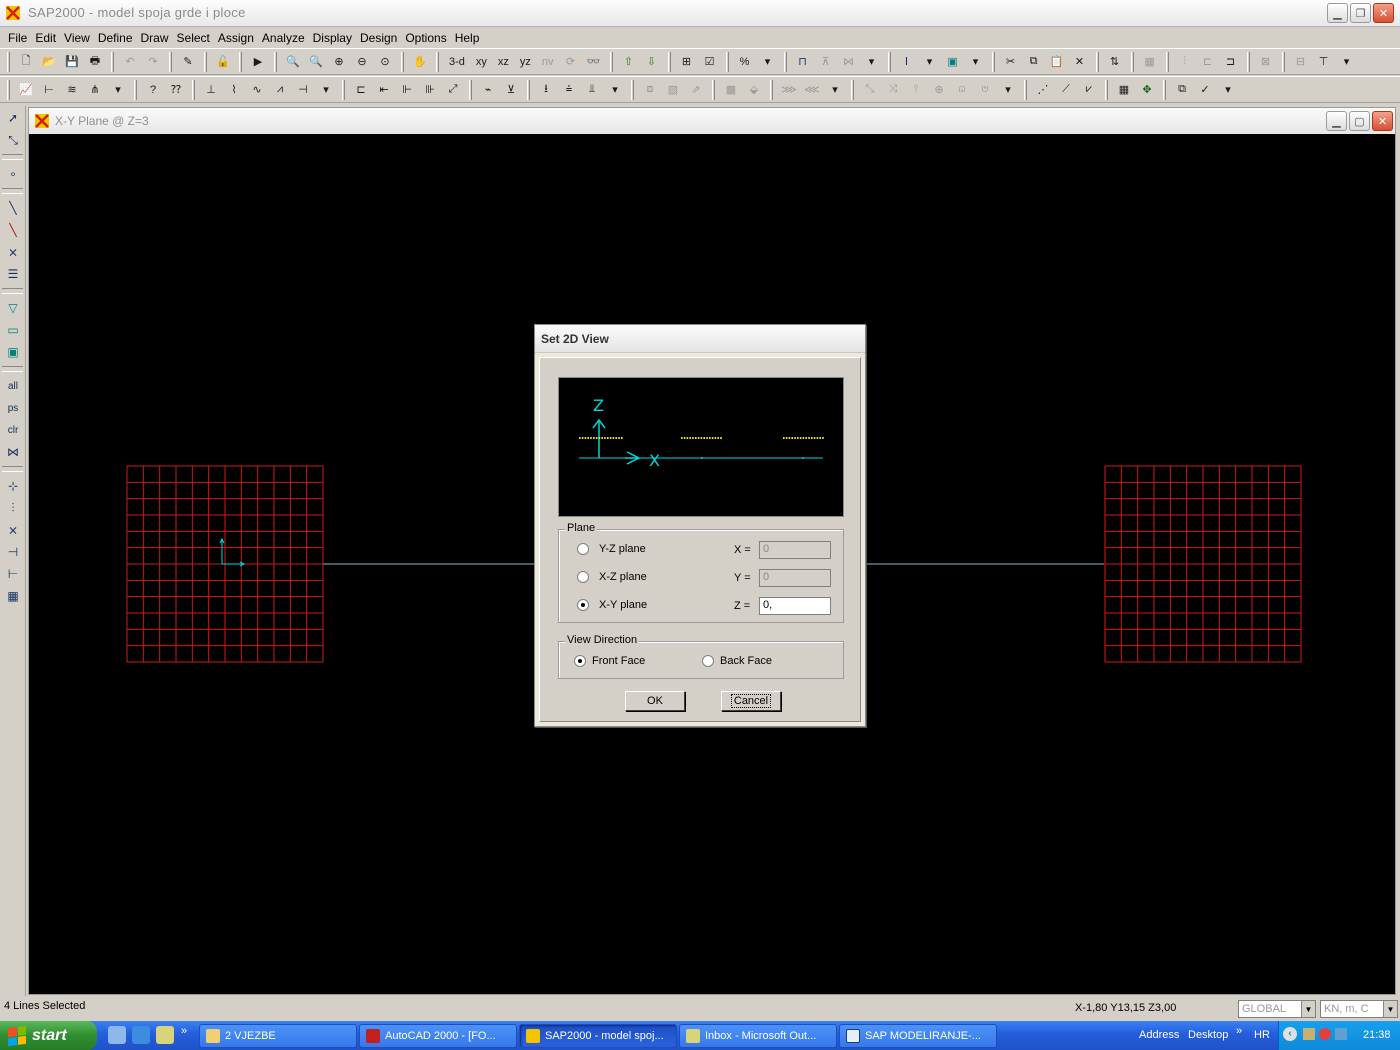 The height and width of the screenshot is (1050, 1400). What do you see at coordinates (457, 62) in the screenshot?
I see `view-3d-button: 3-d` at bounding box center [457, 62].